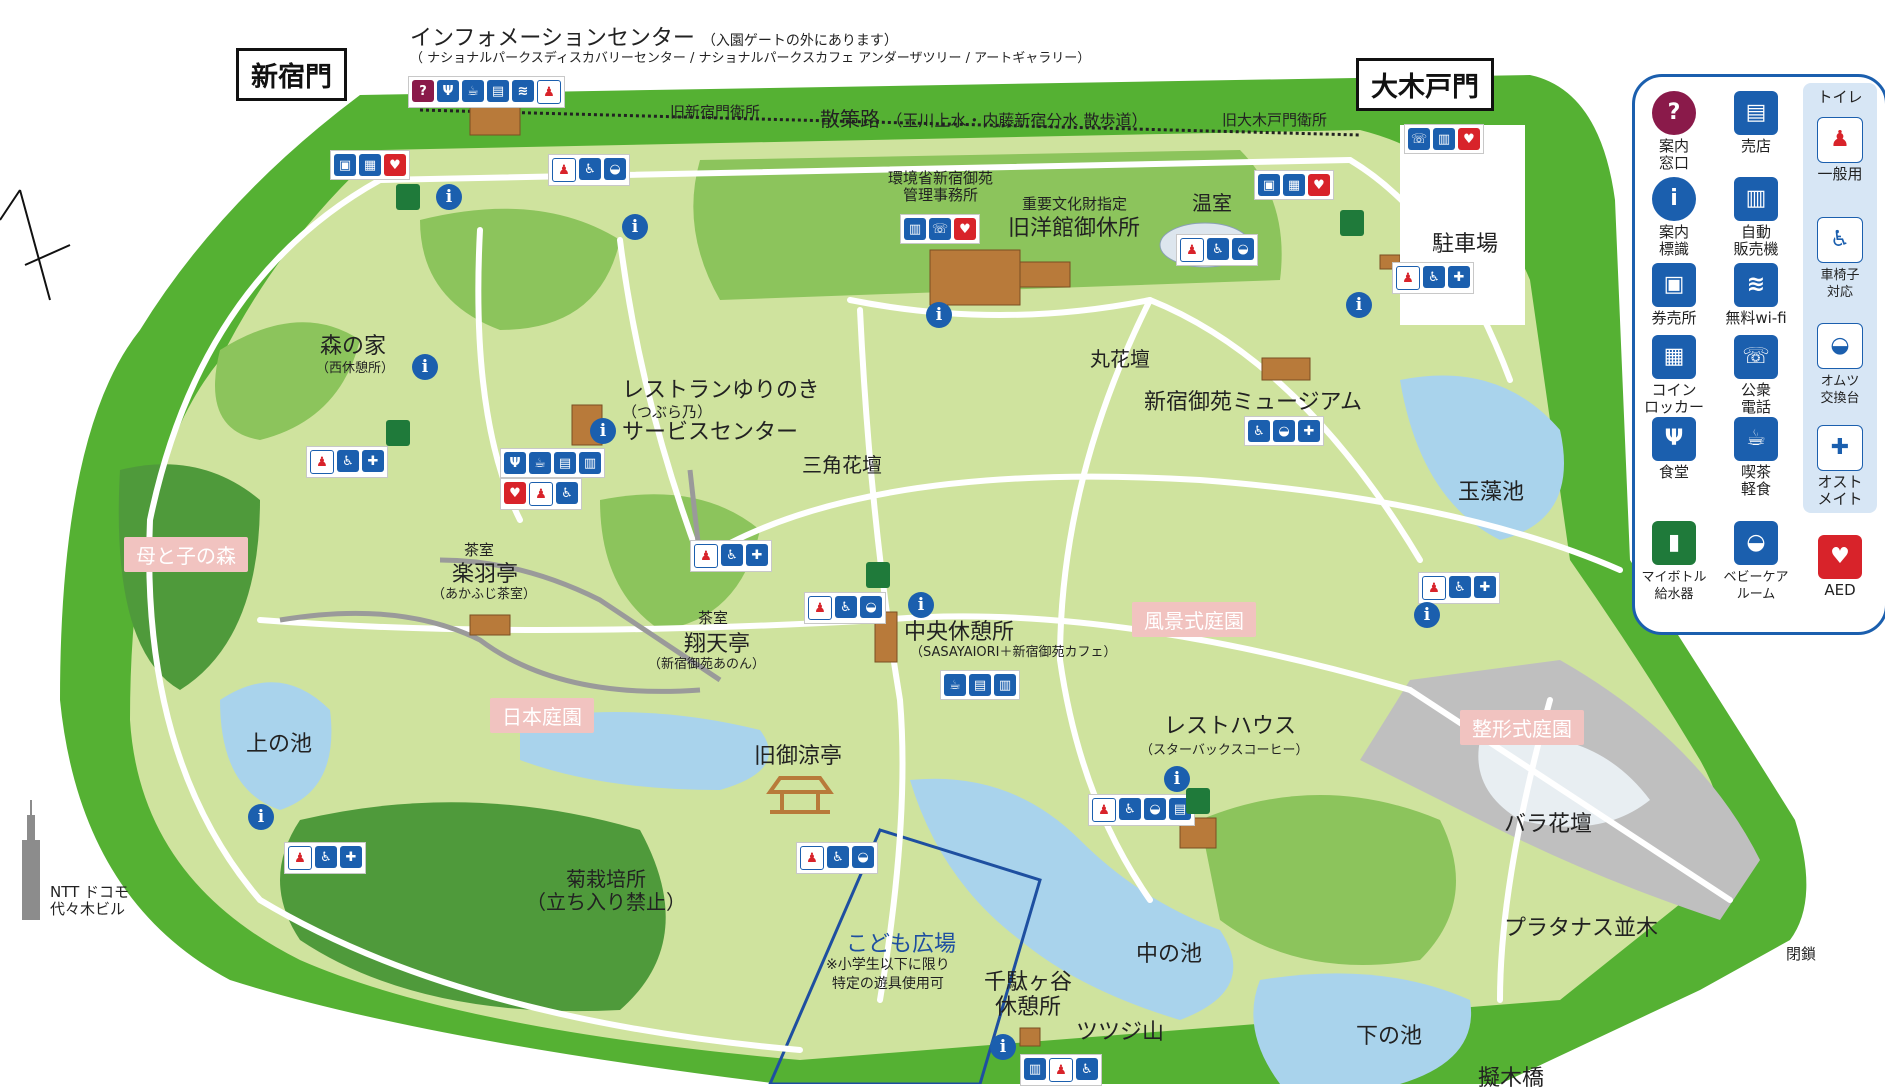 Image resolution: width=1885 pixels, height=1091 pixels. I want to click on facility-icons-restaurant: Ψ ☕ ▤ ▥, so click(552, 463).